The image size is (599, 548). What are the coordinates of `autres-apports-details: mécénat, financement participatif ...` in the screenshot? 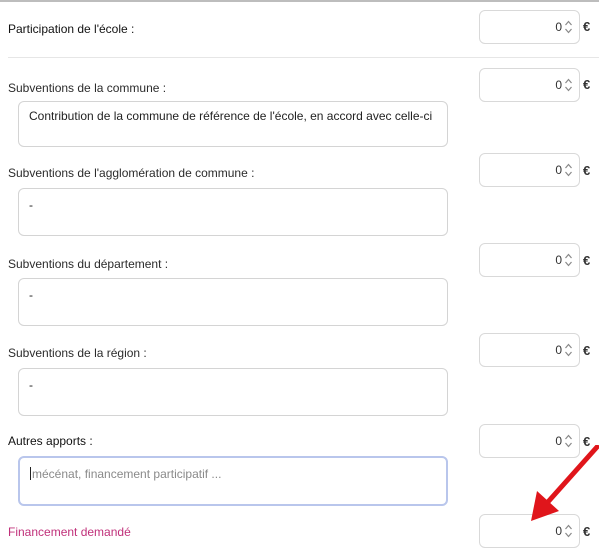 It's located at (233, 481).